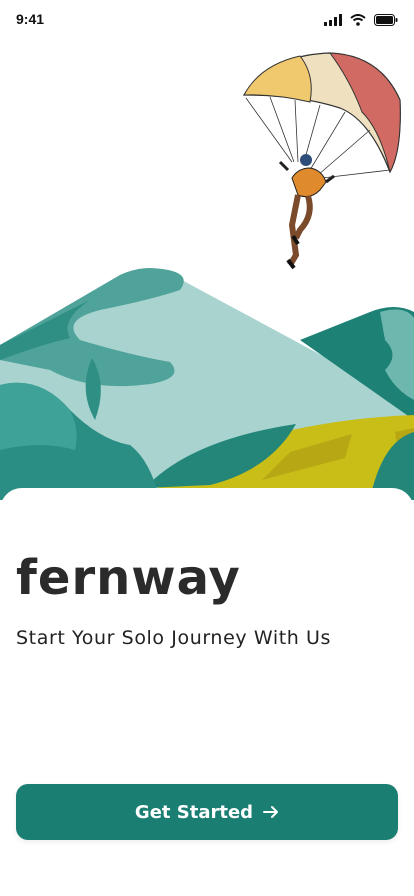  Describe the element at coordinates (30, 19) in the screenshot. I see `status-time: 9:41` at that location.